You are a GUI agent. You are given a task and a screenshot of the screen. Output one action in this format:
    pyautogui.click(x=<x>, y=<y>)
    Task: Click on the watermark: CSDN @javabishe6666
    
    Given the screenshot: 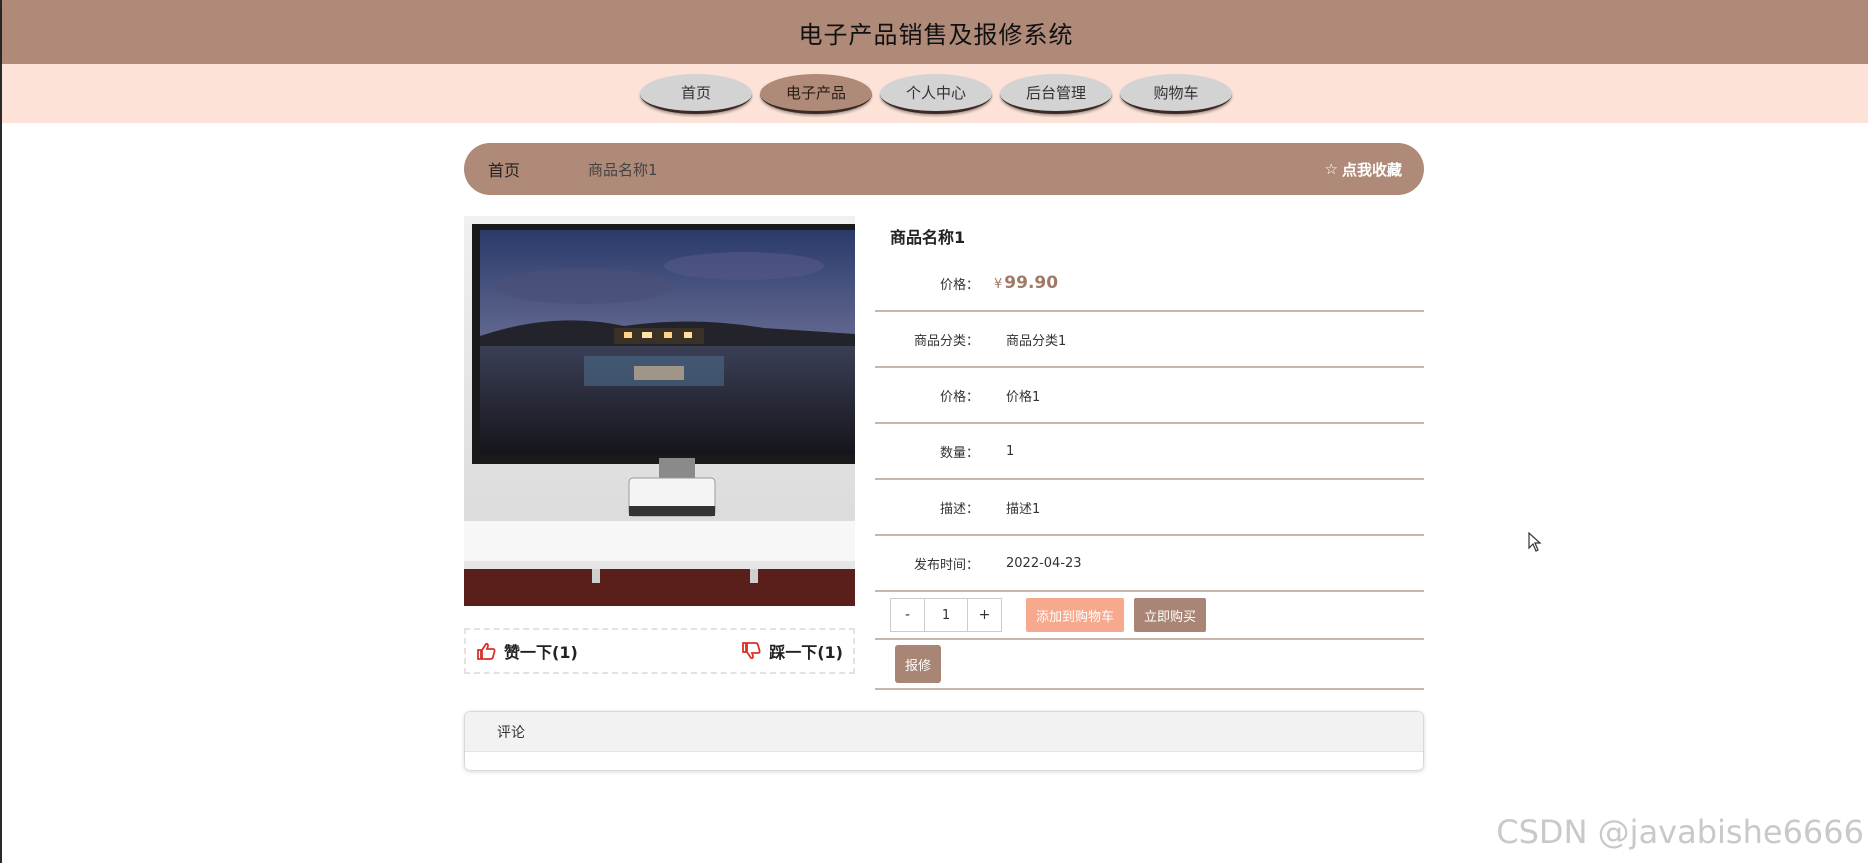 What is the action you would take?
    pyautogui.click(x=1680, y=832)
    